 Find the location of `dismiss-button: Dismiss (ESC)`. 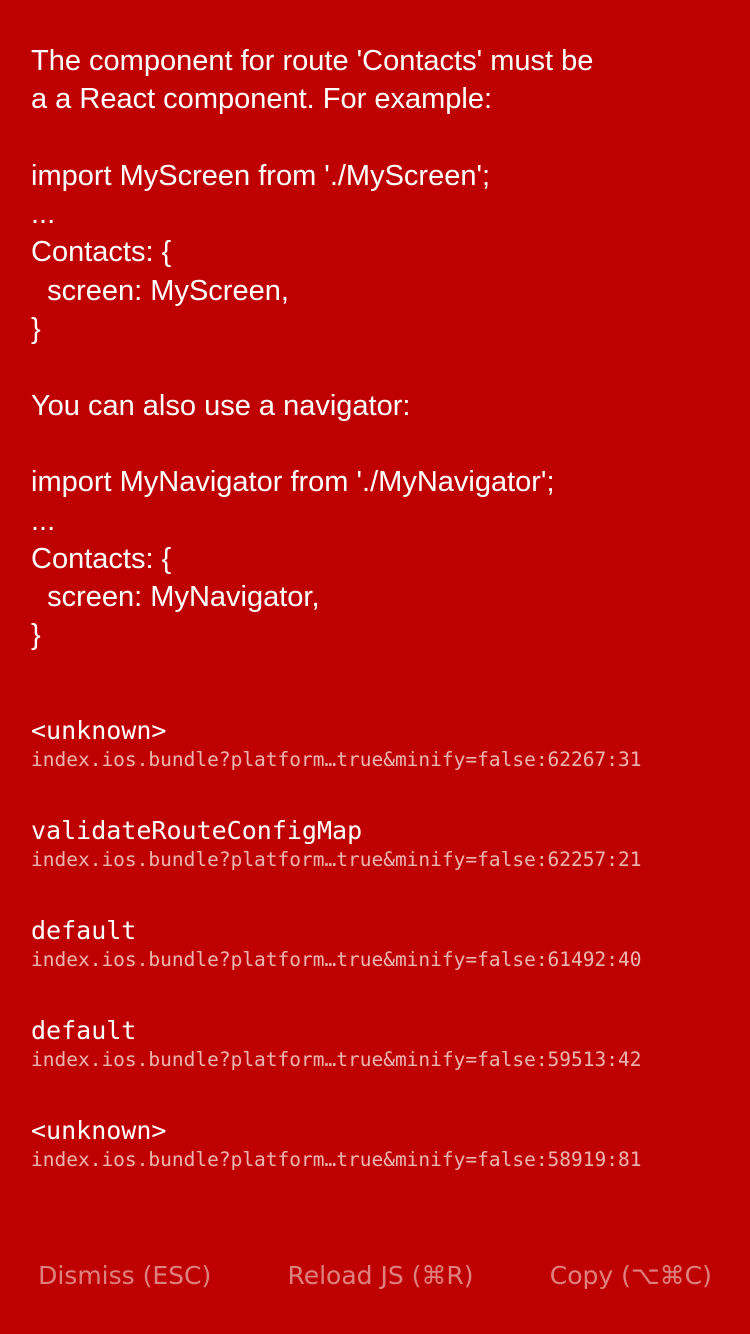

dismiss-button: Dismiss (ESC) is located at coordinates (124, 1275).